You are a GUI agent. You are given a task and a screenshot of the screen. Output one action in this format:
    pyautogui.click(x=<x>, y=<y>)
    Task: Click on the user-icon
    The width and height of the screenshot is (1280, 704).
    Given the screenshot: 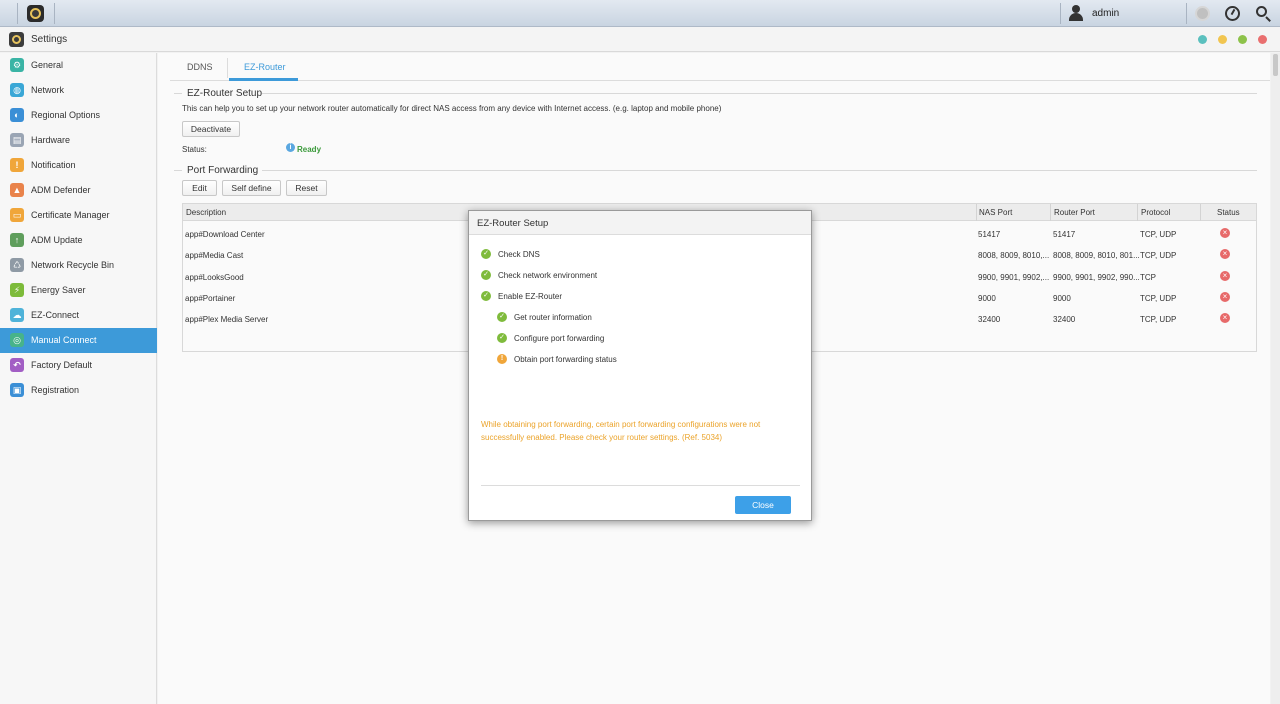 What is the action you would take?
    pyautogui.click(x=1076, y=13)
    